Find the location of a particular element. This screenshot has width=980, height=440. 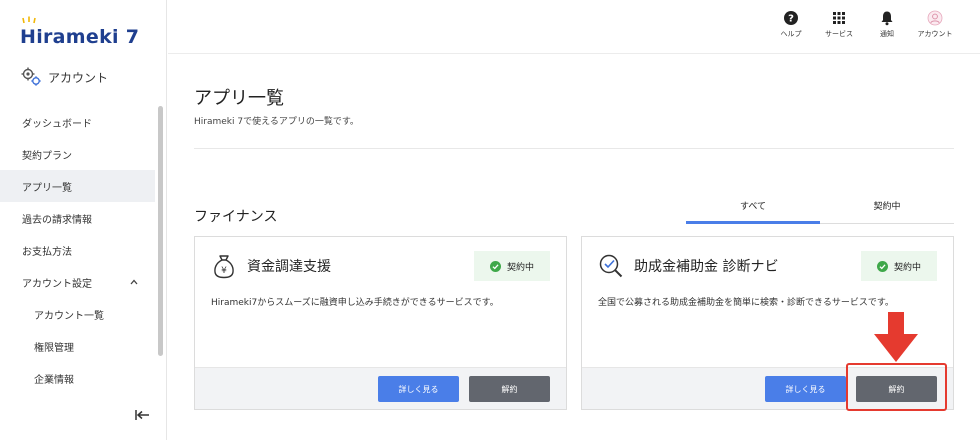

highlight-box is located at coordinates (896, 387).